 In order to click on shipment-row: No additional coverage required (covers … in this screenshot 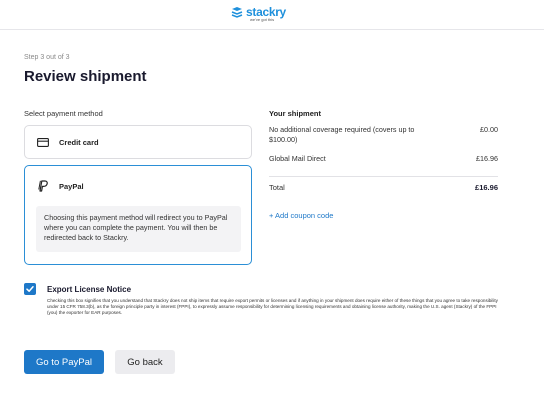, I will do `click(383, 135)`.